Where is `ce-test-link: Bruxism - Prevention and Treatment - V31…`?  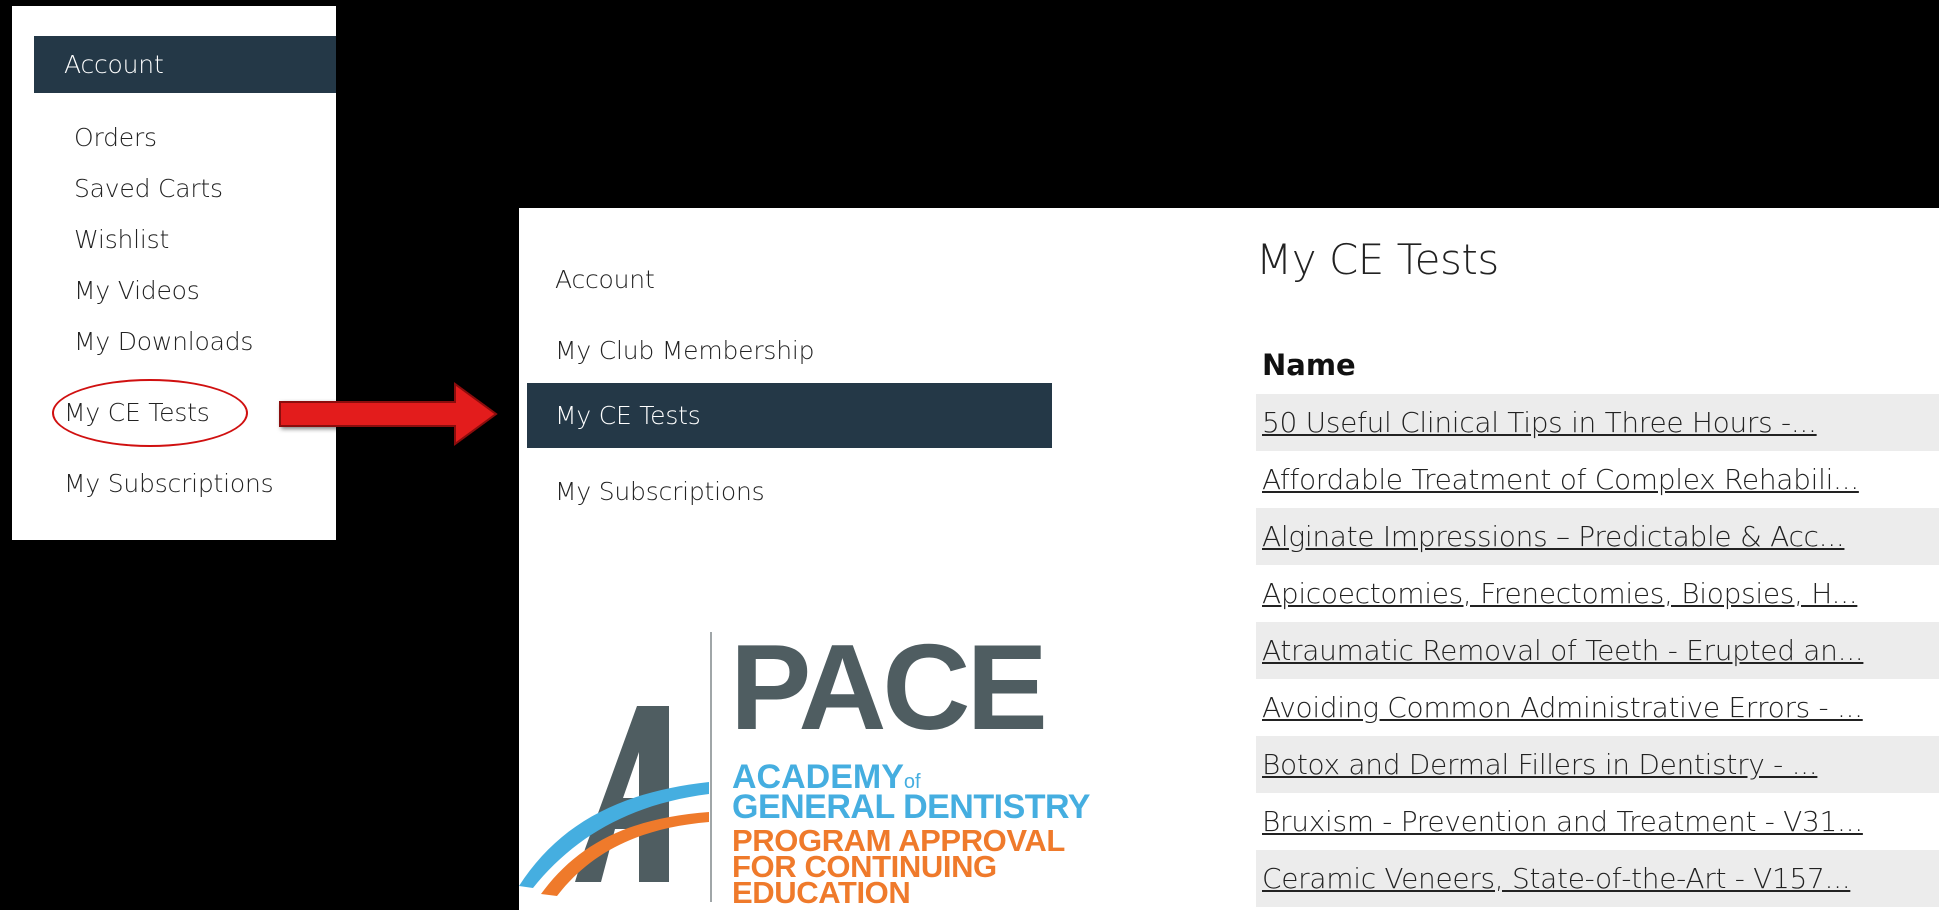 ce-test-link: Bruxism - Prevention and Treatment - V31… is located at coordinates (1562, 821).